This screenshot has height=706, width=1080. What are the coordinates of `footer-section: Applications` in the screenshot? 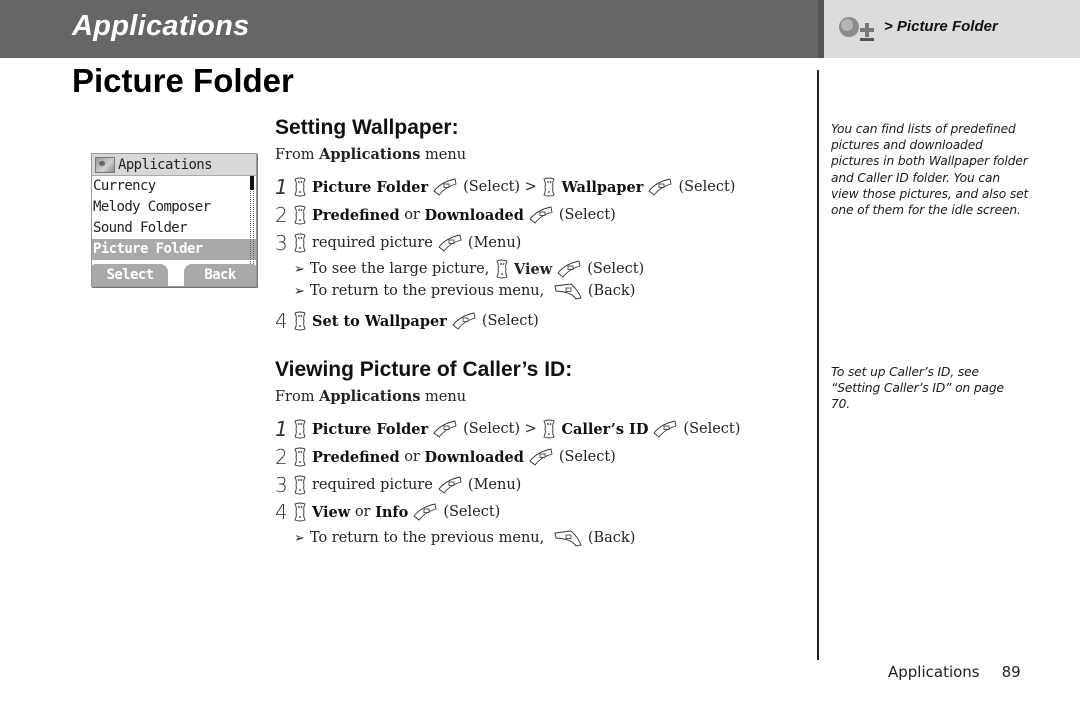 It's located at (934, 672).